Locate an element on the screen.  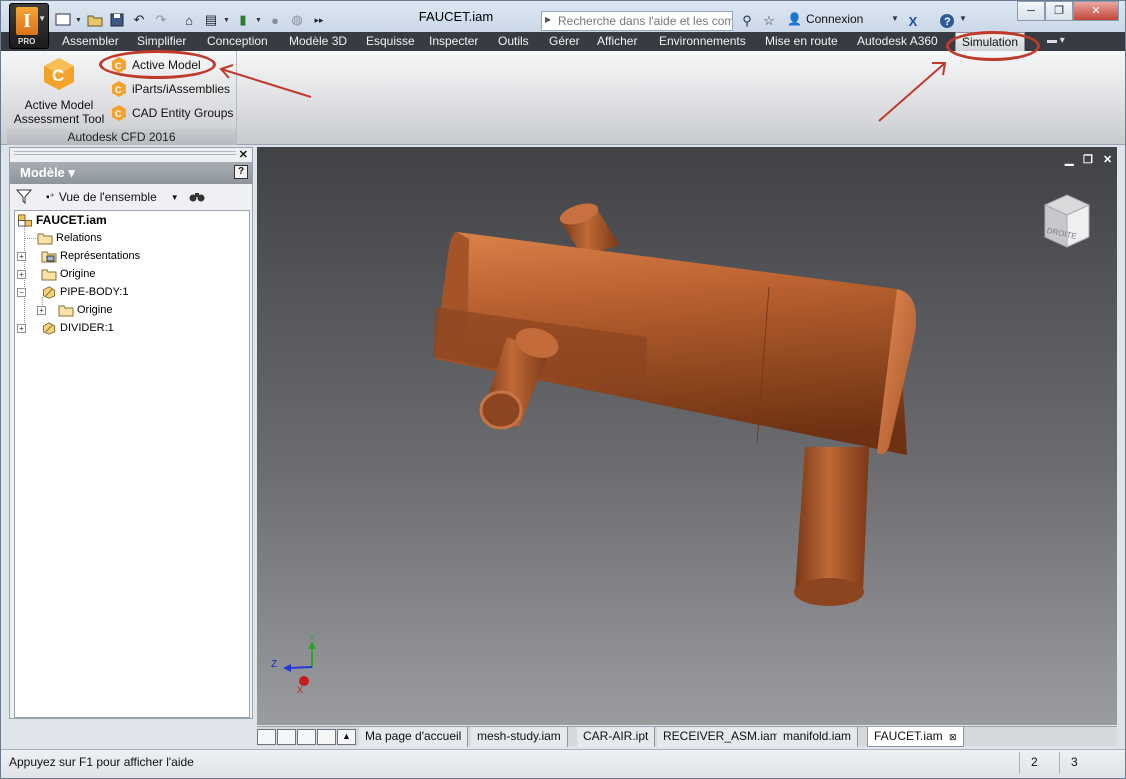
assembly-icon is located at coordinates (25, 220).